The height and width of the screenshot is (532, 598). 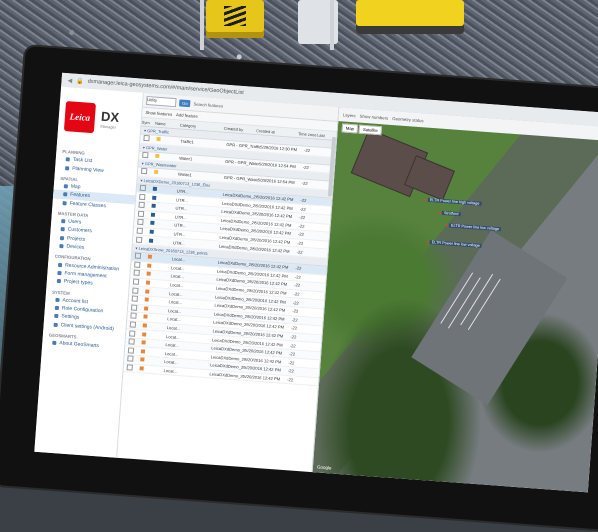 I want to click on users-icon, so click(x=63, y=221).